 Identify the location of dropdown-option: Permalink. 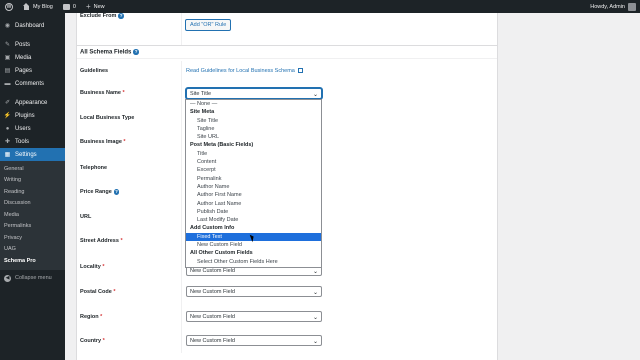
(253, 179).